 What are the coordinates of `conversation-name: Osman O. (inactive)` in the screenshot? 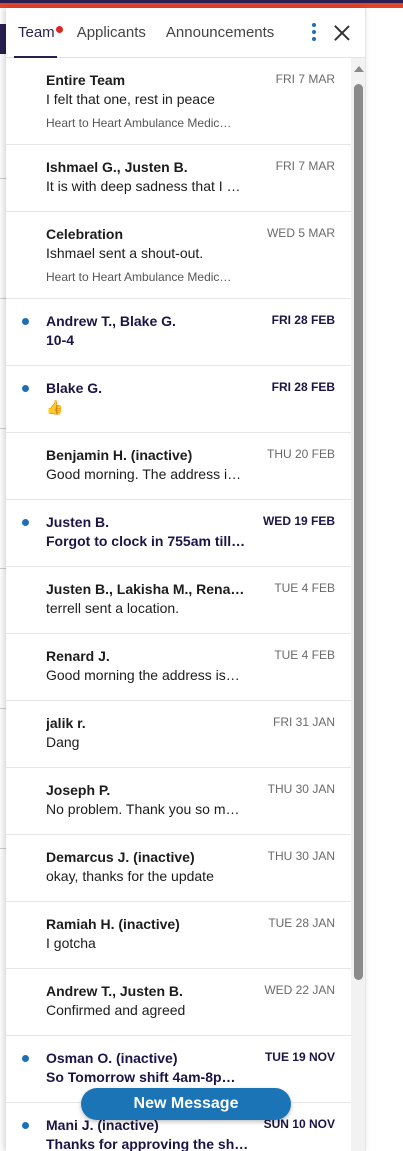 It's located at (112, 1058).